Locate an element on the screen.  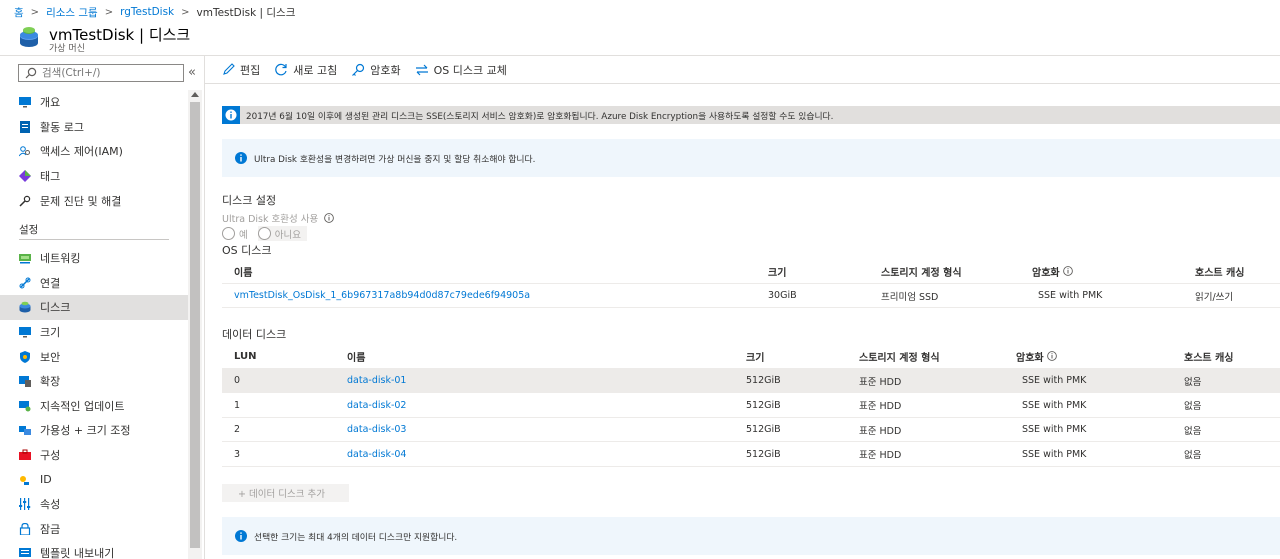
sidebar-item-size: 크기 is located at coordinates (94, 332).